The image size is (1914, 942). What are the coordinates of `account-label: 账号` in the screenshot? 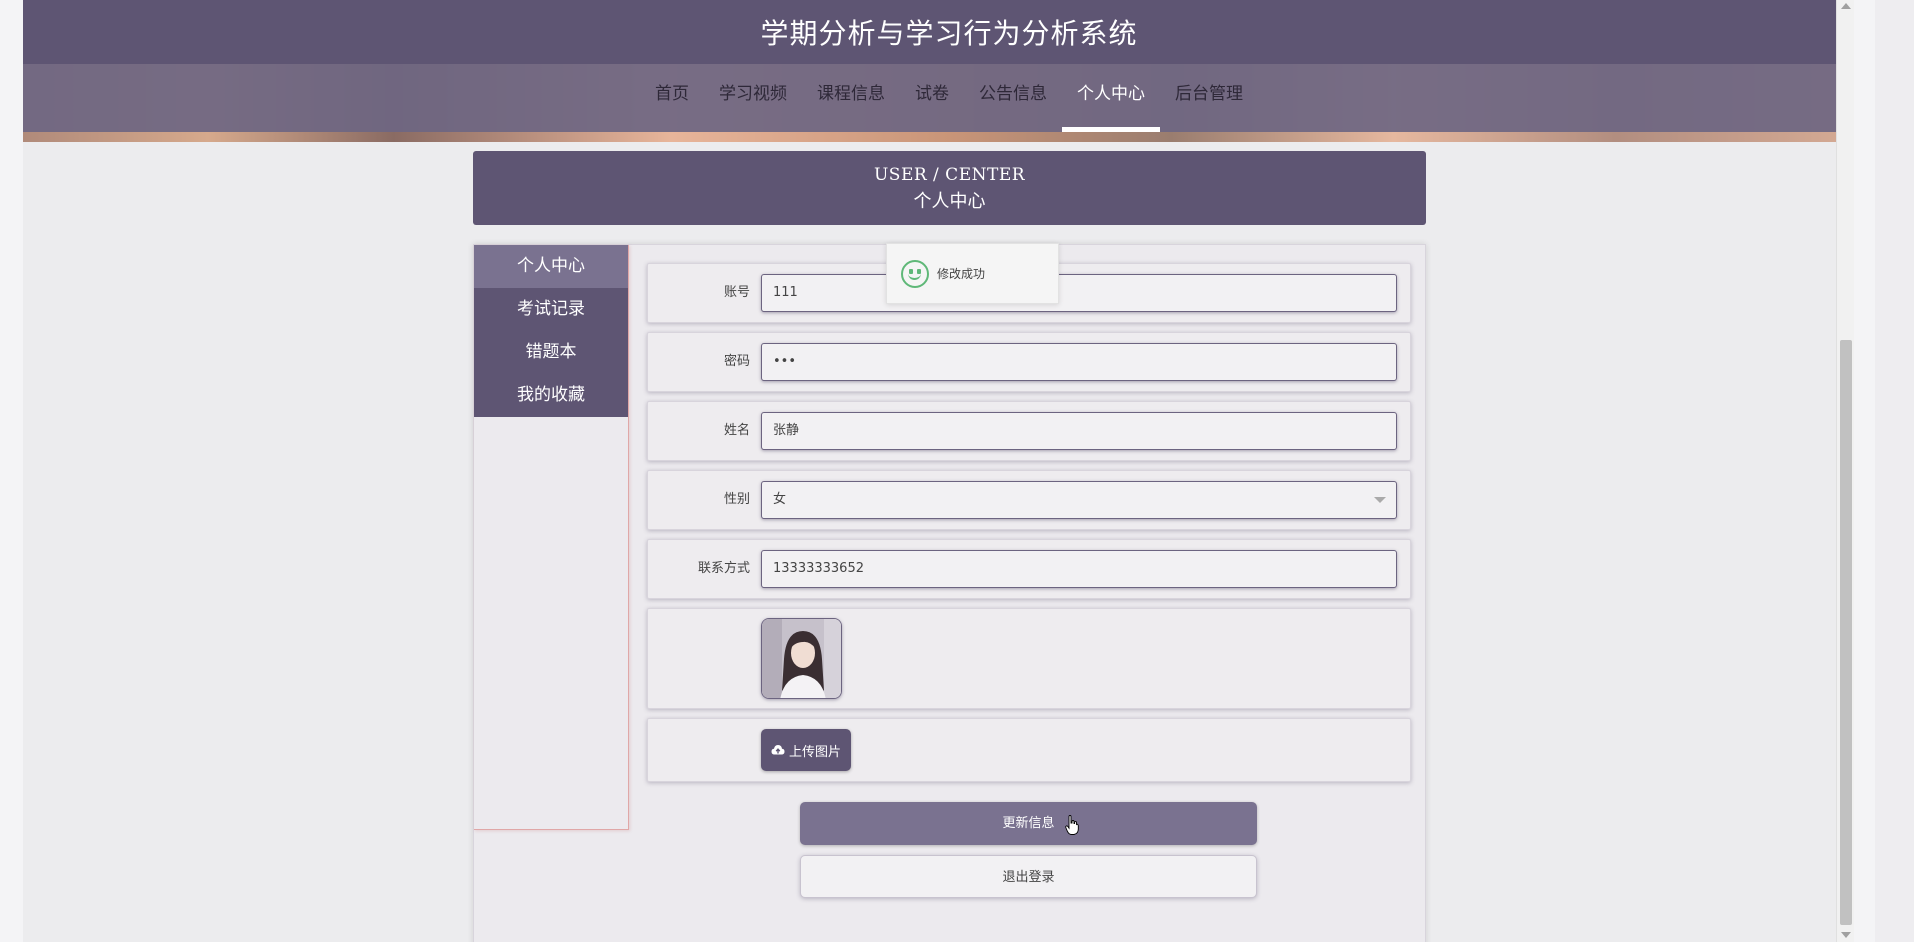 It's located at (736, 292).